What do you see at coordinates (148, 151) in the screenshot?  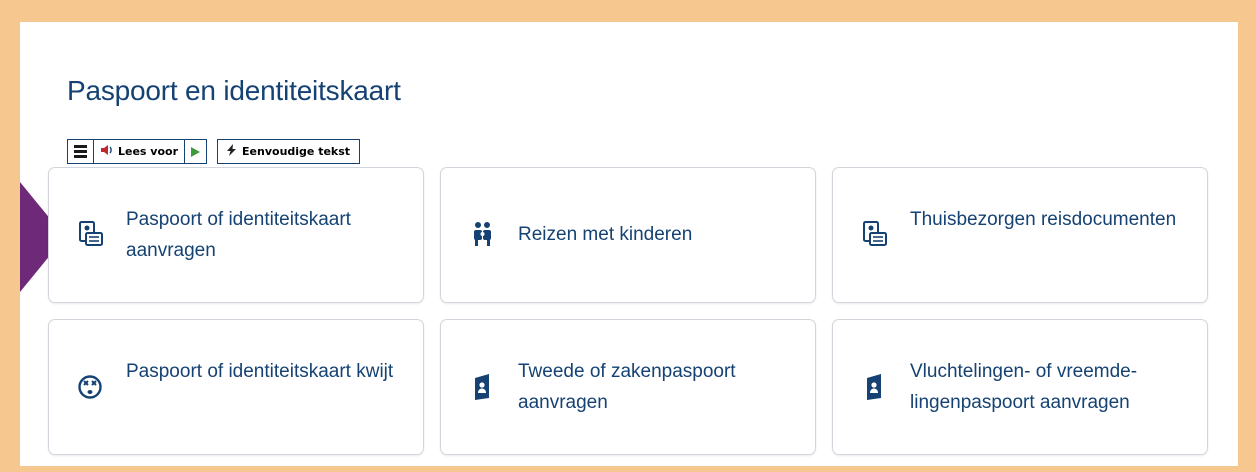 I see `read-aloud-label: Lees voor` at bounding box center [148, 151].